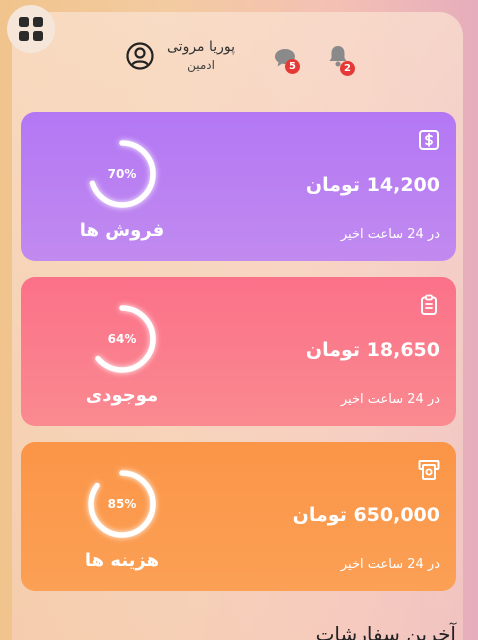 The height and width of the screenshot is (640, 478). What do you see at coordinates (366, 515) in the screenshot?
I see `expenses-amount: 650,000 تومان` at bounding box center [366, 515].